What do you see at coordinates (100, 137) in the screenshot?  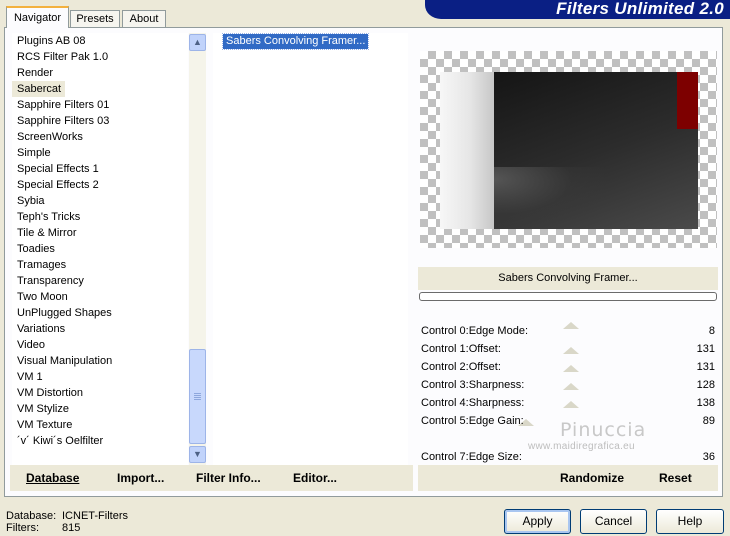 I see `category-item: ScreenWorks` at bounding box center [100, 137].